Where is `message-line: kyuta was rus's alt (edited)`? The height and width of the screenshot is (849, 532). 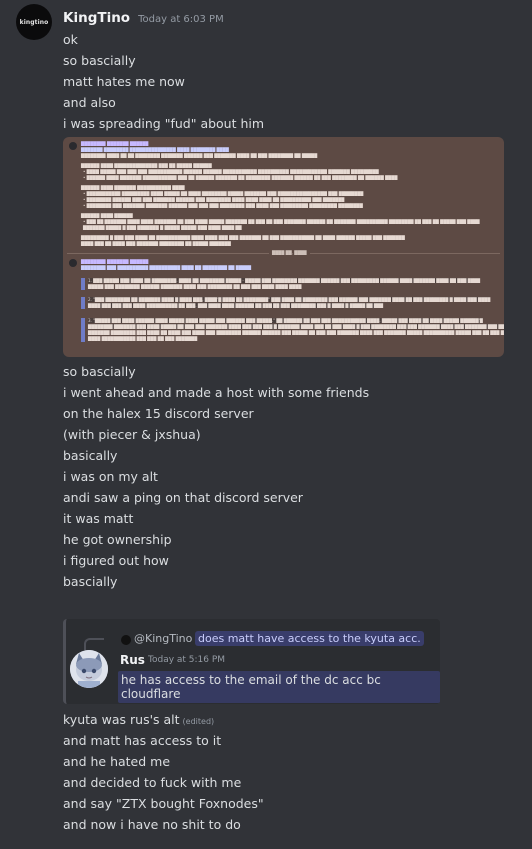
message-line: kyuta was rus's alt (edited) is located at coordinates (138, 719).